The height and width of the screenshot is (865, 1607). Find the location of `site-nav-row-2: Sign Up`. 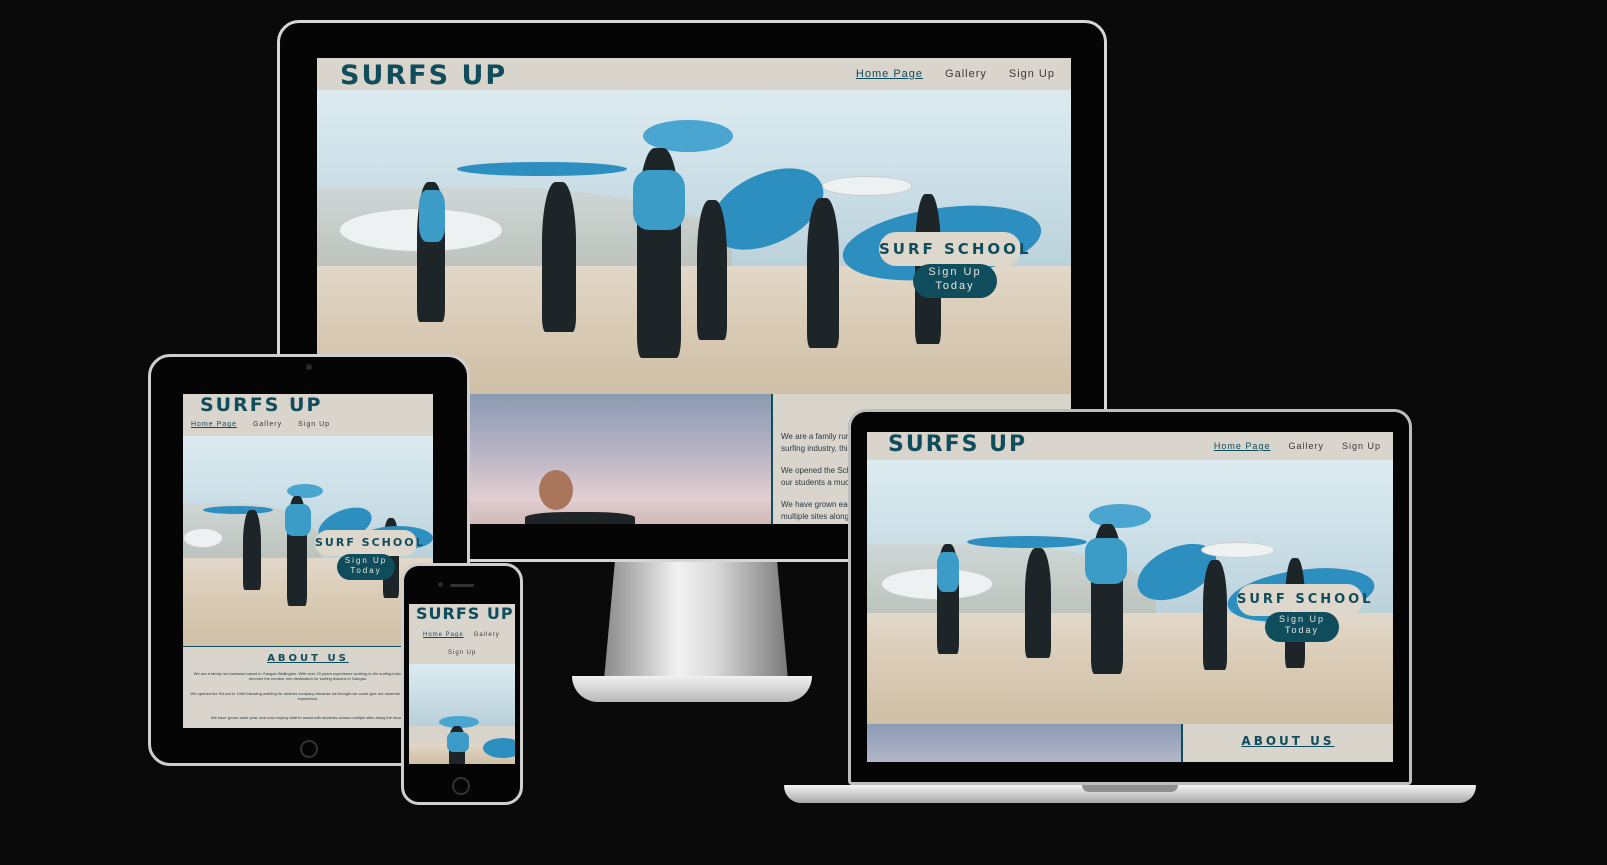

site-nav-row-2: Sign Up is located at coordinates (462, 653).